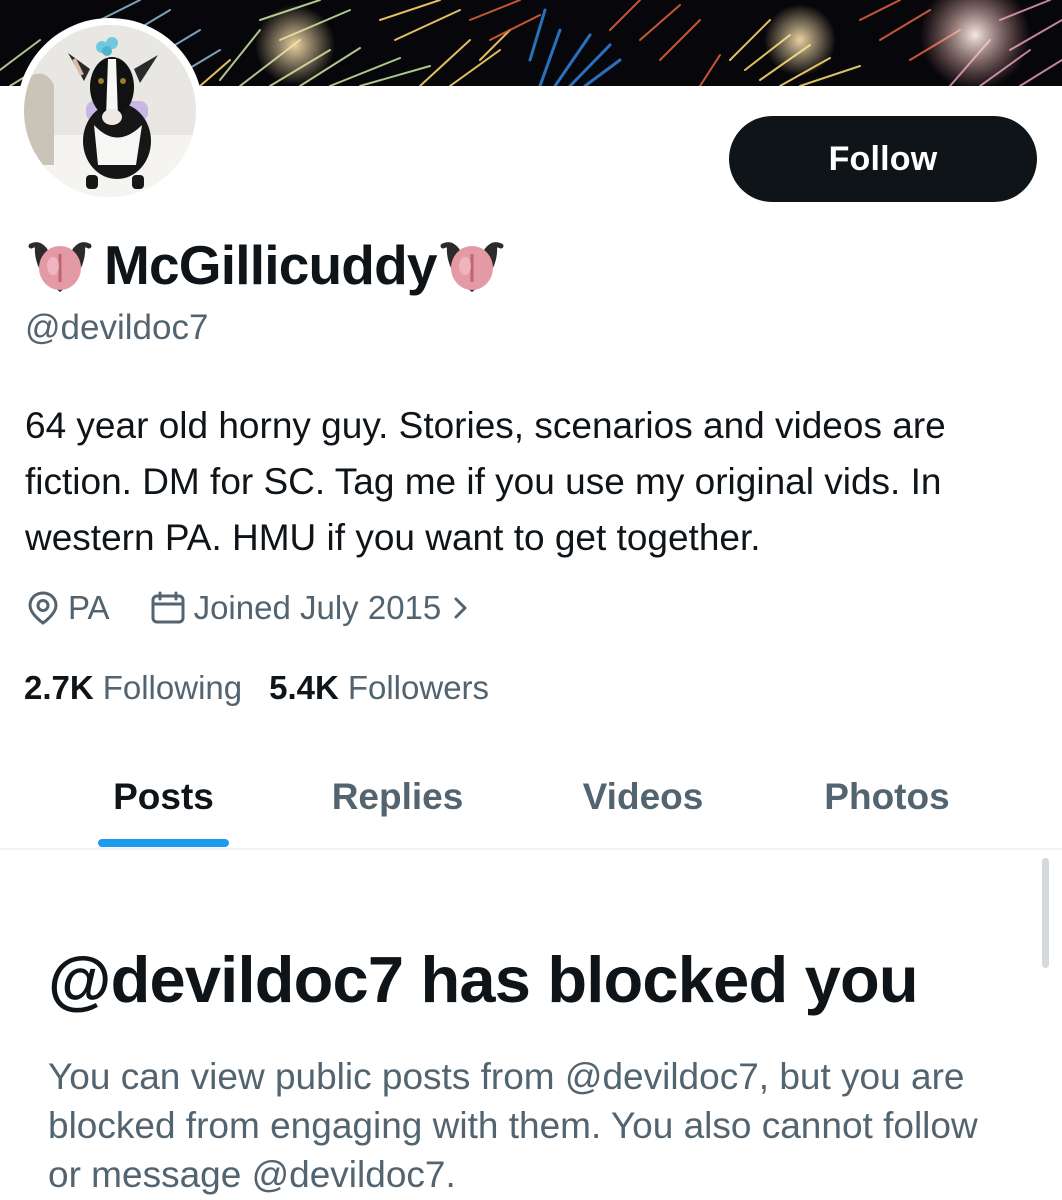 The width and height of the screenshot is (1062, 1200). I want to click on avatar-image, so click(110, 111).